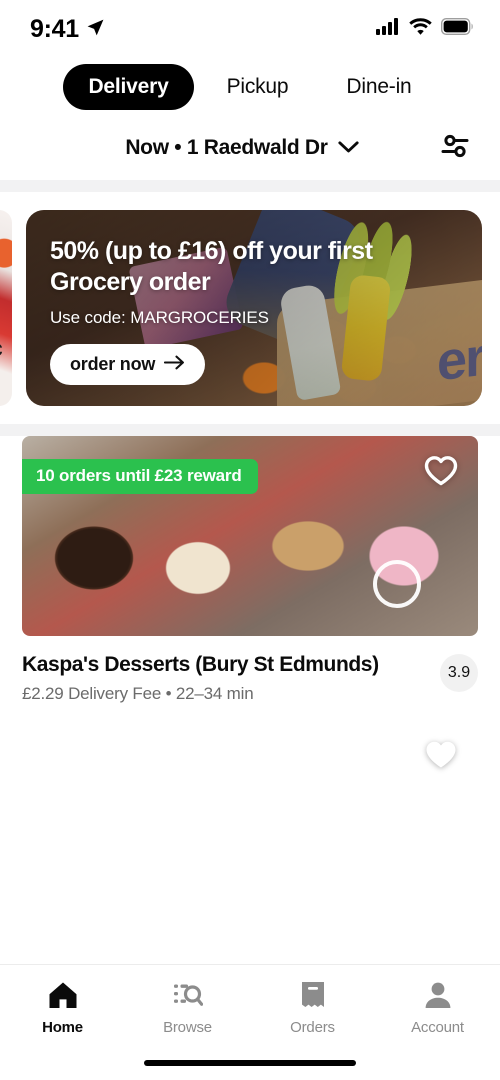  What do you see at coordinates (6, 308) in the screenshot?
I see `promo-card-previous` at bounding box center [6, 308].